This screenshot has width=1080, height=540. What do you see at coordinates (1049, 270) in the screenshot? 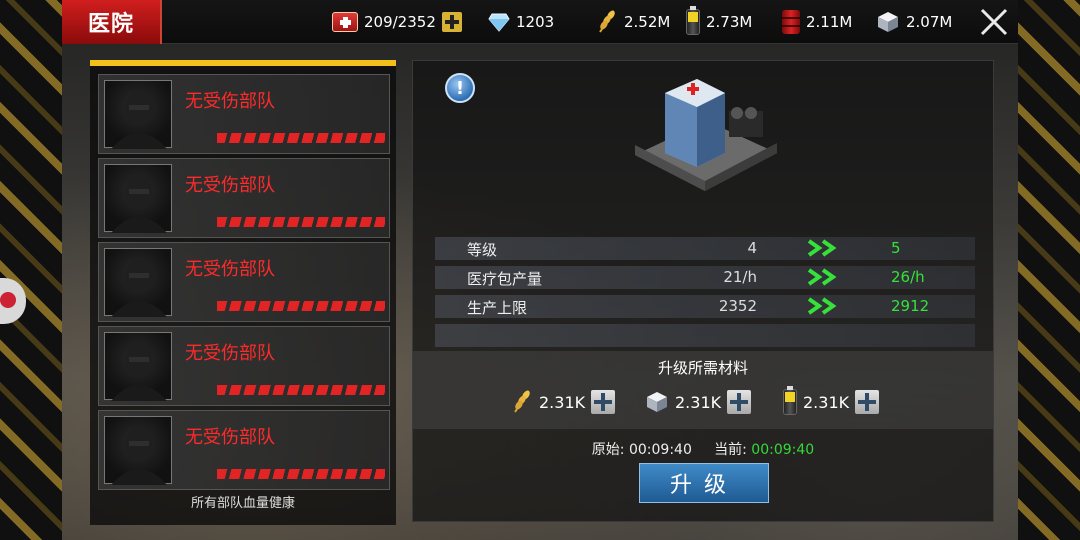
I see `hazard-stripe-right` at bounding box center [1049, 270].